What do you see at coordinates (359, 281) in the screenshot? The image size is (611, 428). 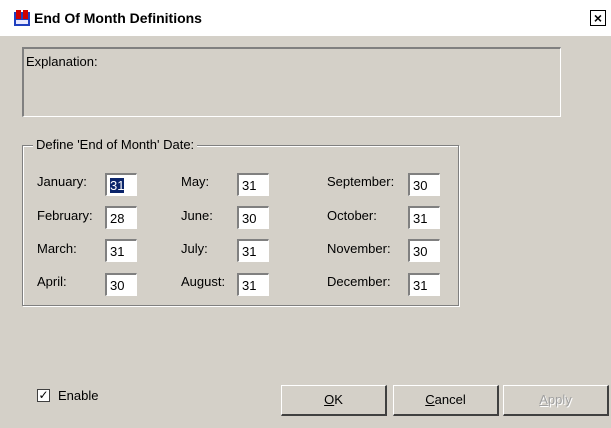 I see `month-label-december: December:` at bounding box center [359, 281].